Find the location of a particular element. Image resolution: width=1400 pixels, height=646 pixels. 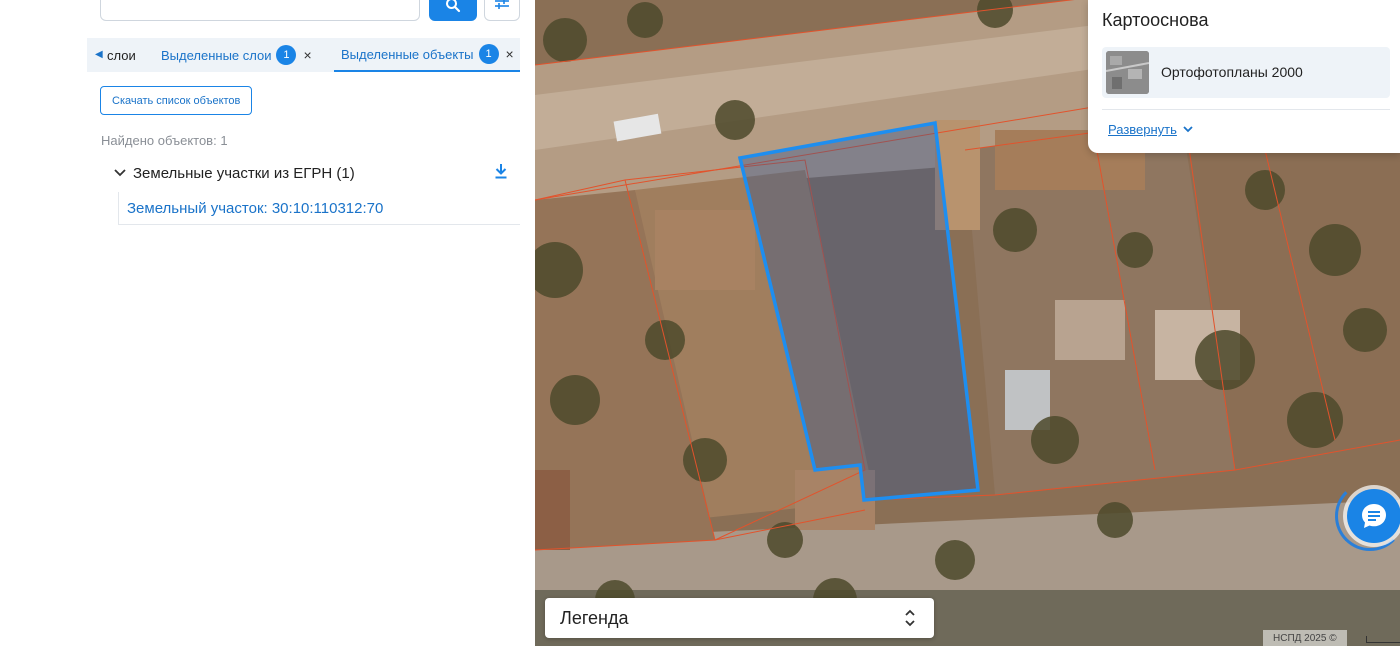

group-title: Земельные участки из ЕГРН (1) is located at coordinates (244, 173).